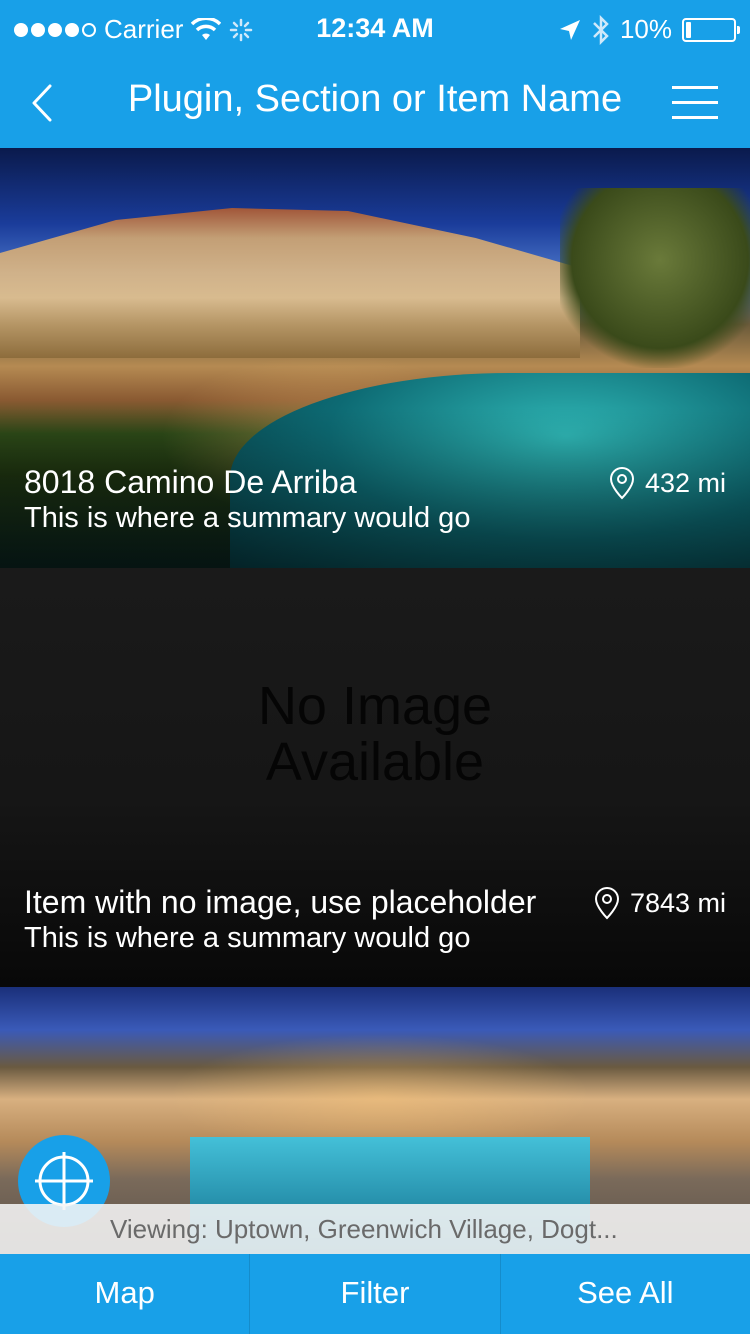 The width and height of the screenshot is (750, 1334). I want to click on page-title: Plugin, Section or Item Name, so click(375, 99).